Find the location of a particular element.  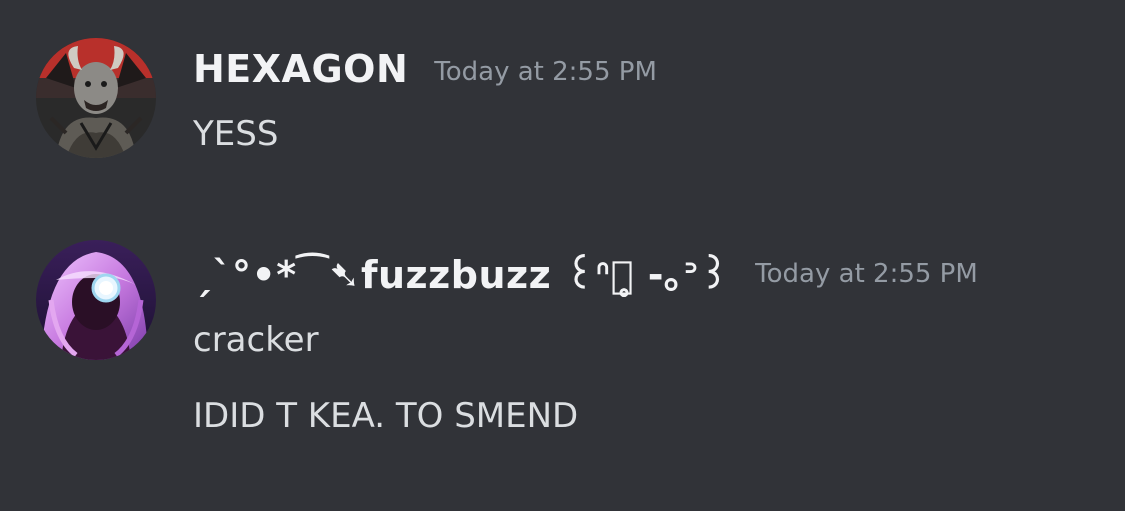

message-text: cracker is located at coordinates (256, 340).